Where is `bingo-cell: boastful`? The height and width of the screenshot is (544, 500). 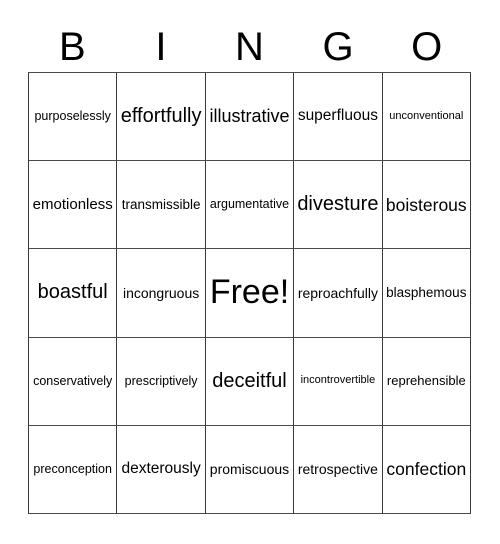
bingo-cell: boastful is located at coordinates (73, 293).